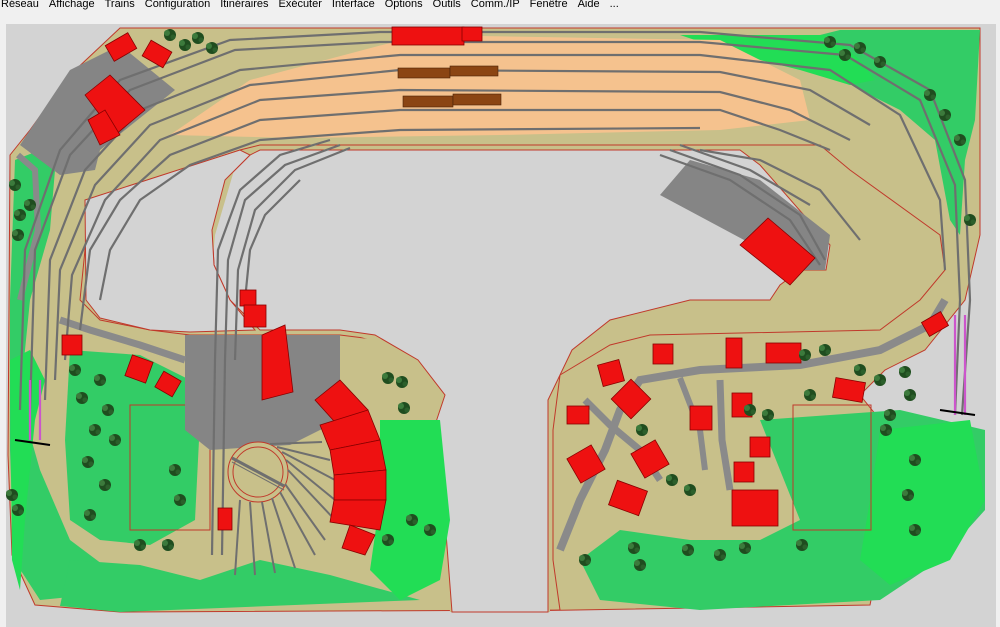 The height and width of the screenshot is (627, 1000). I want to click on menu-outils: Outils, so click(447, 5).